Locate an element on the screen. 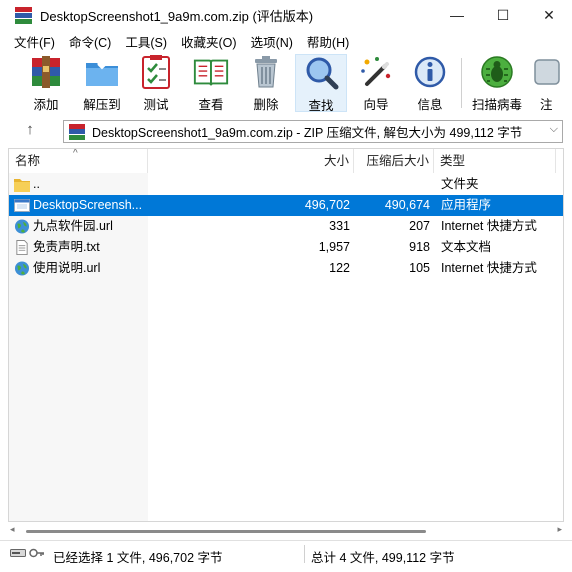 This screenshot has width=572, height=572. file-packed-size: 207 is located at coordinates (419, 226).